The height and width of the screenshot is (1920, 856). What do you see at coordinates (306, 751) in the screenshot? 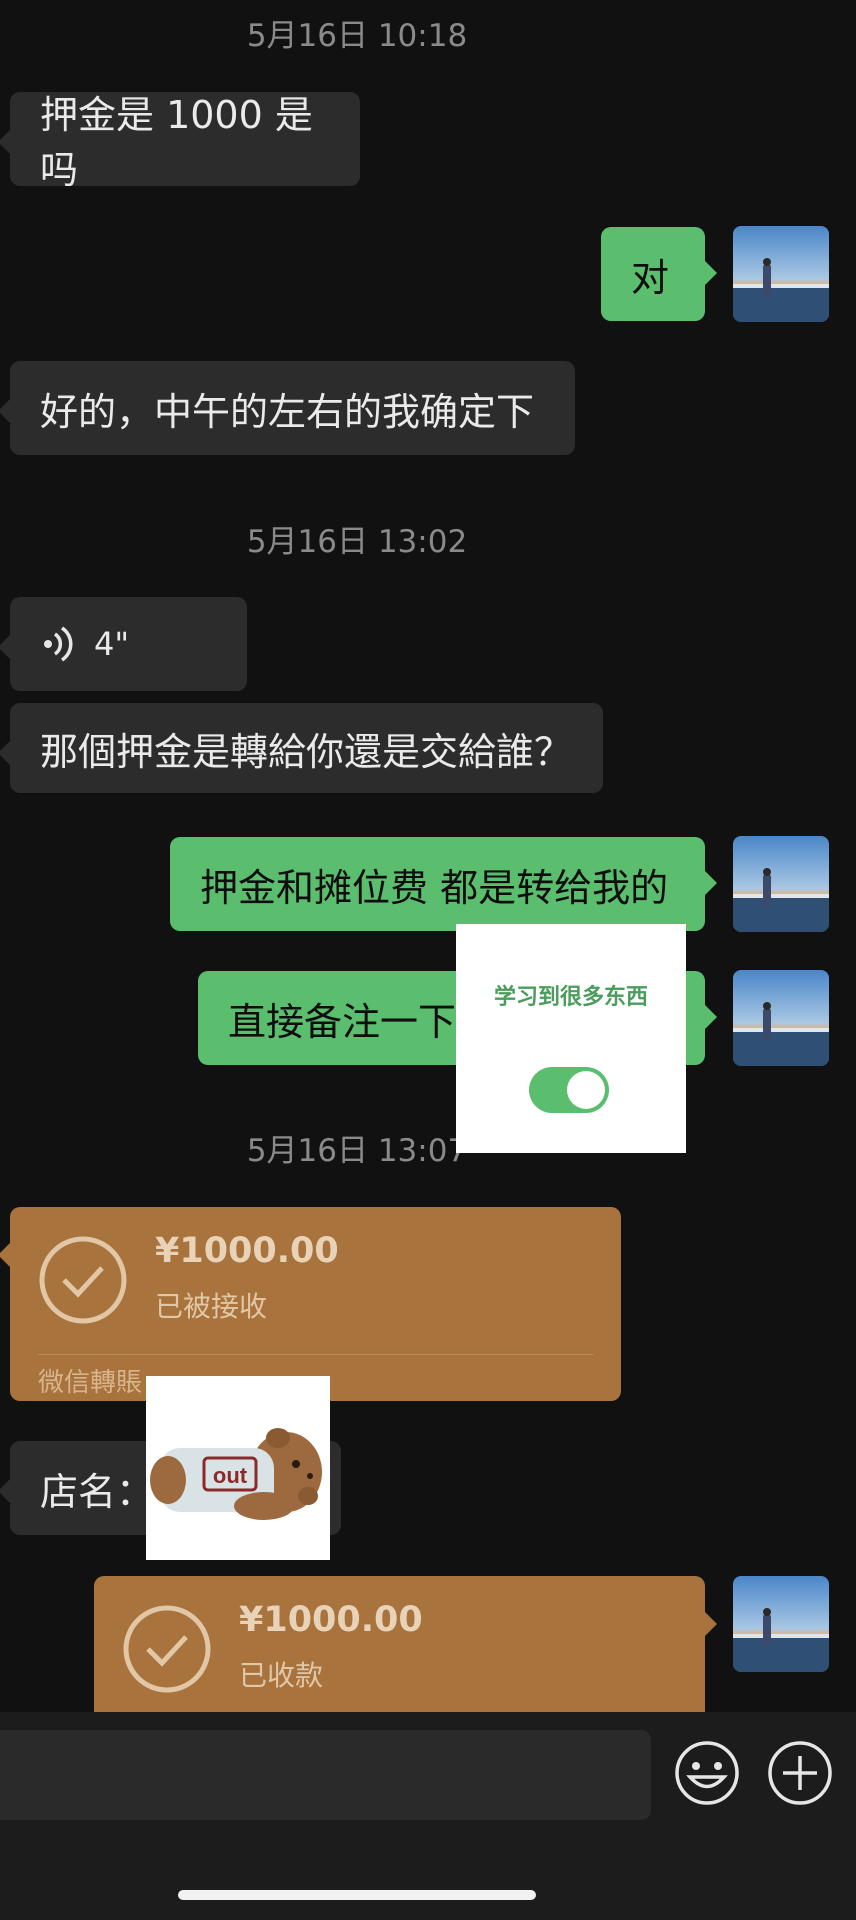
I see `message-text: 那個押金是轉給你還是交給誰？` at bounding box center [306, 751].